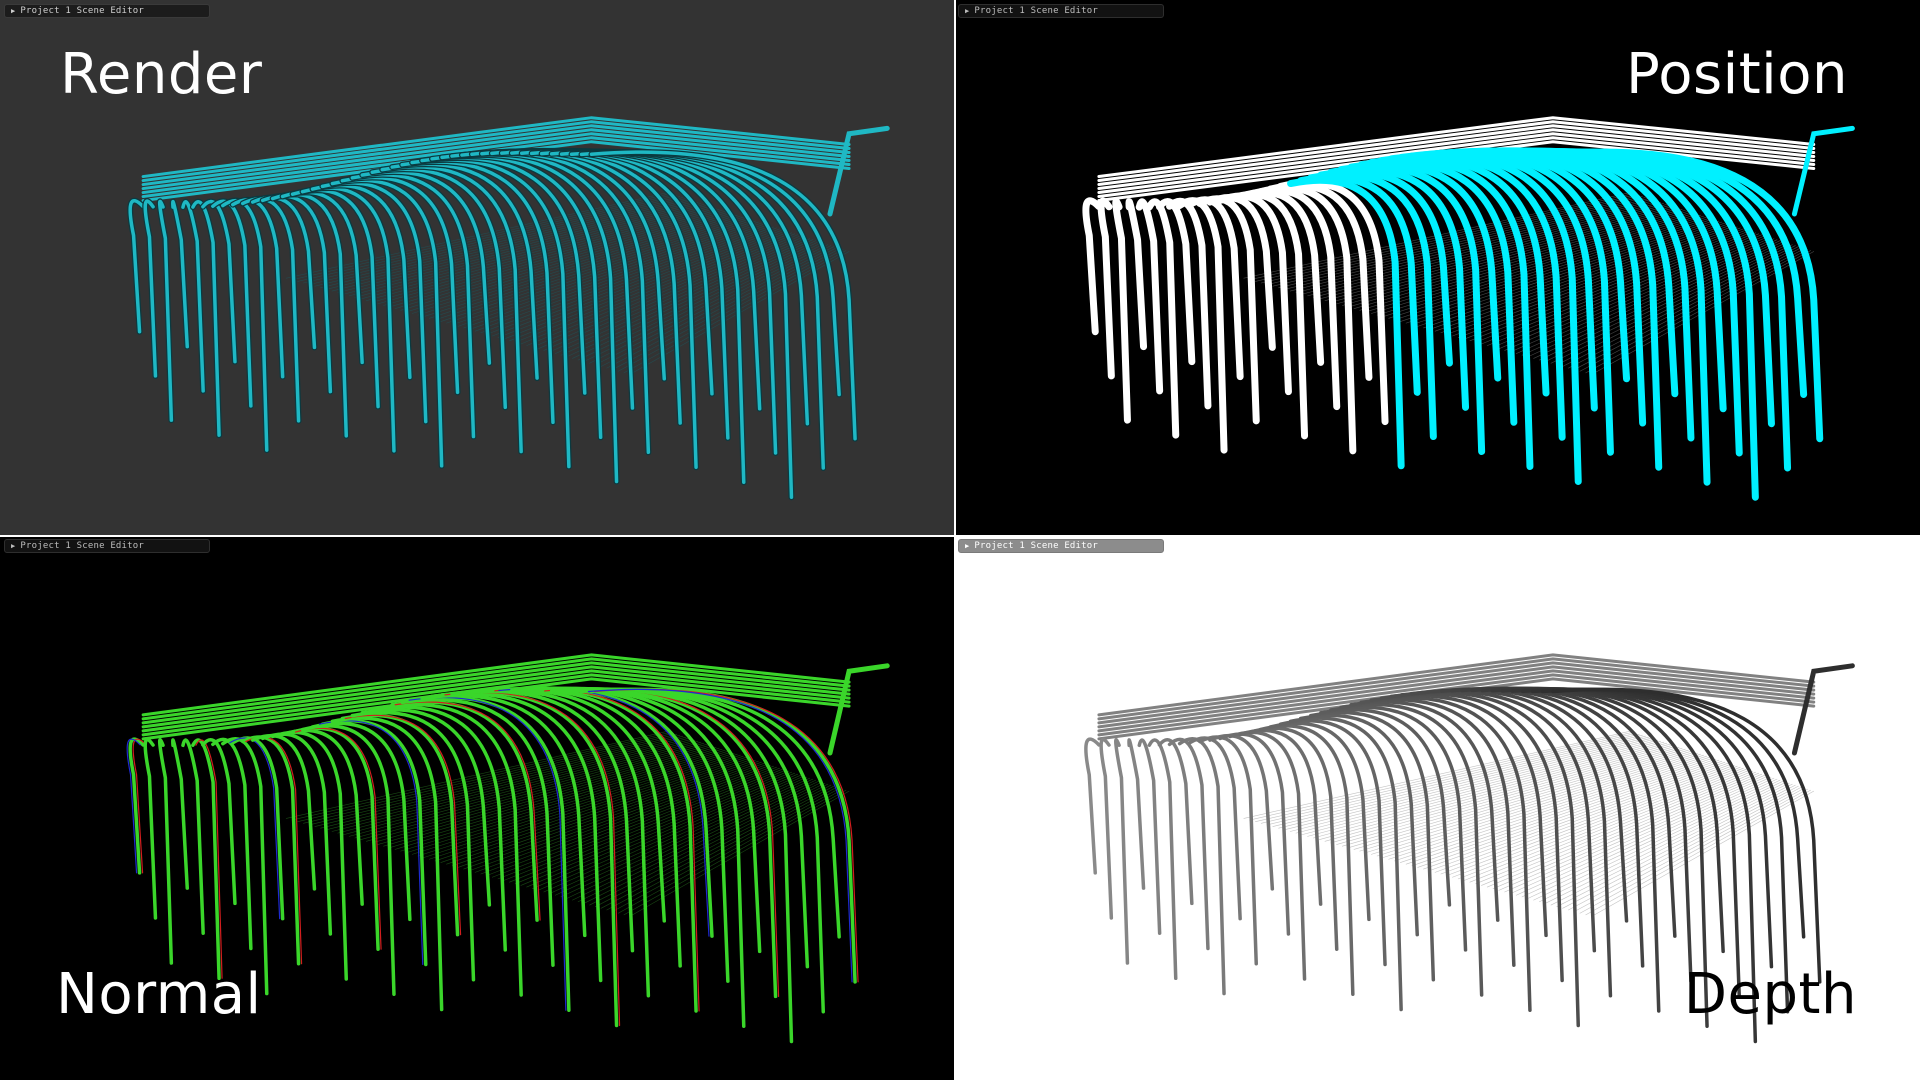  I want to click on window-titlebar-depth: ▶ Project 1 Scene Editor, so click(1061, 546).